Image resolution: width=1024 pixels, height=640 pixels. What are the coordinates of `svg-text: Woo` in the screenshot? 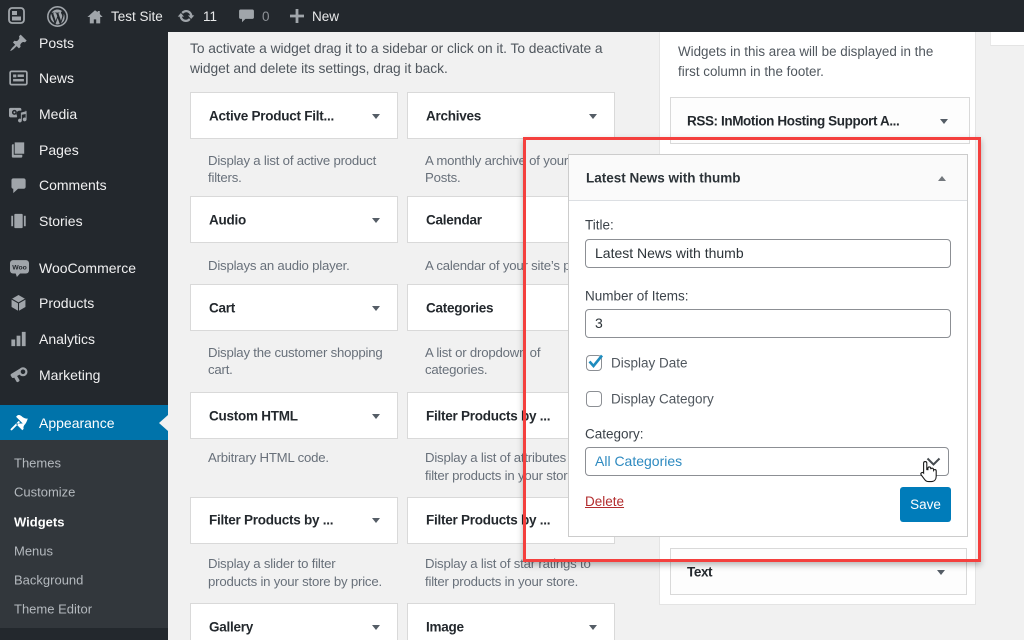 It's located at (19, 267).